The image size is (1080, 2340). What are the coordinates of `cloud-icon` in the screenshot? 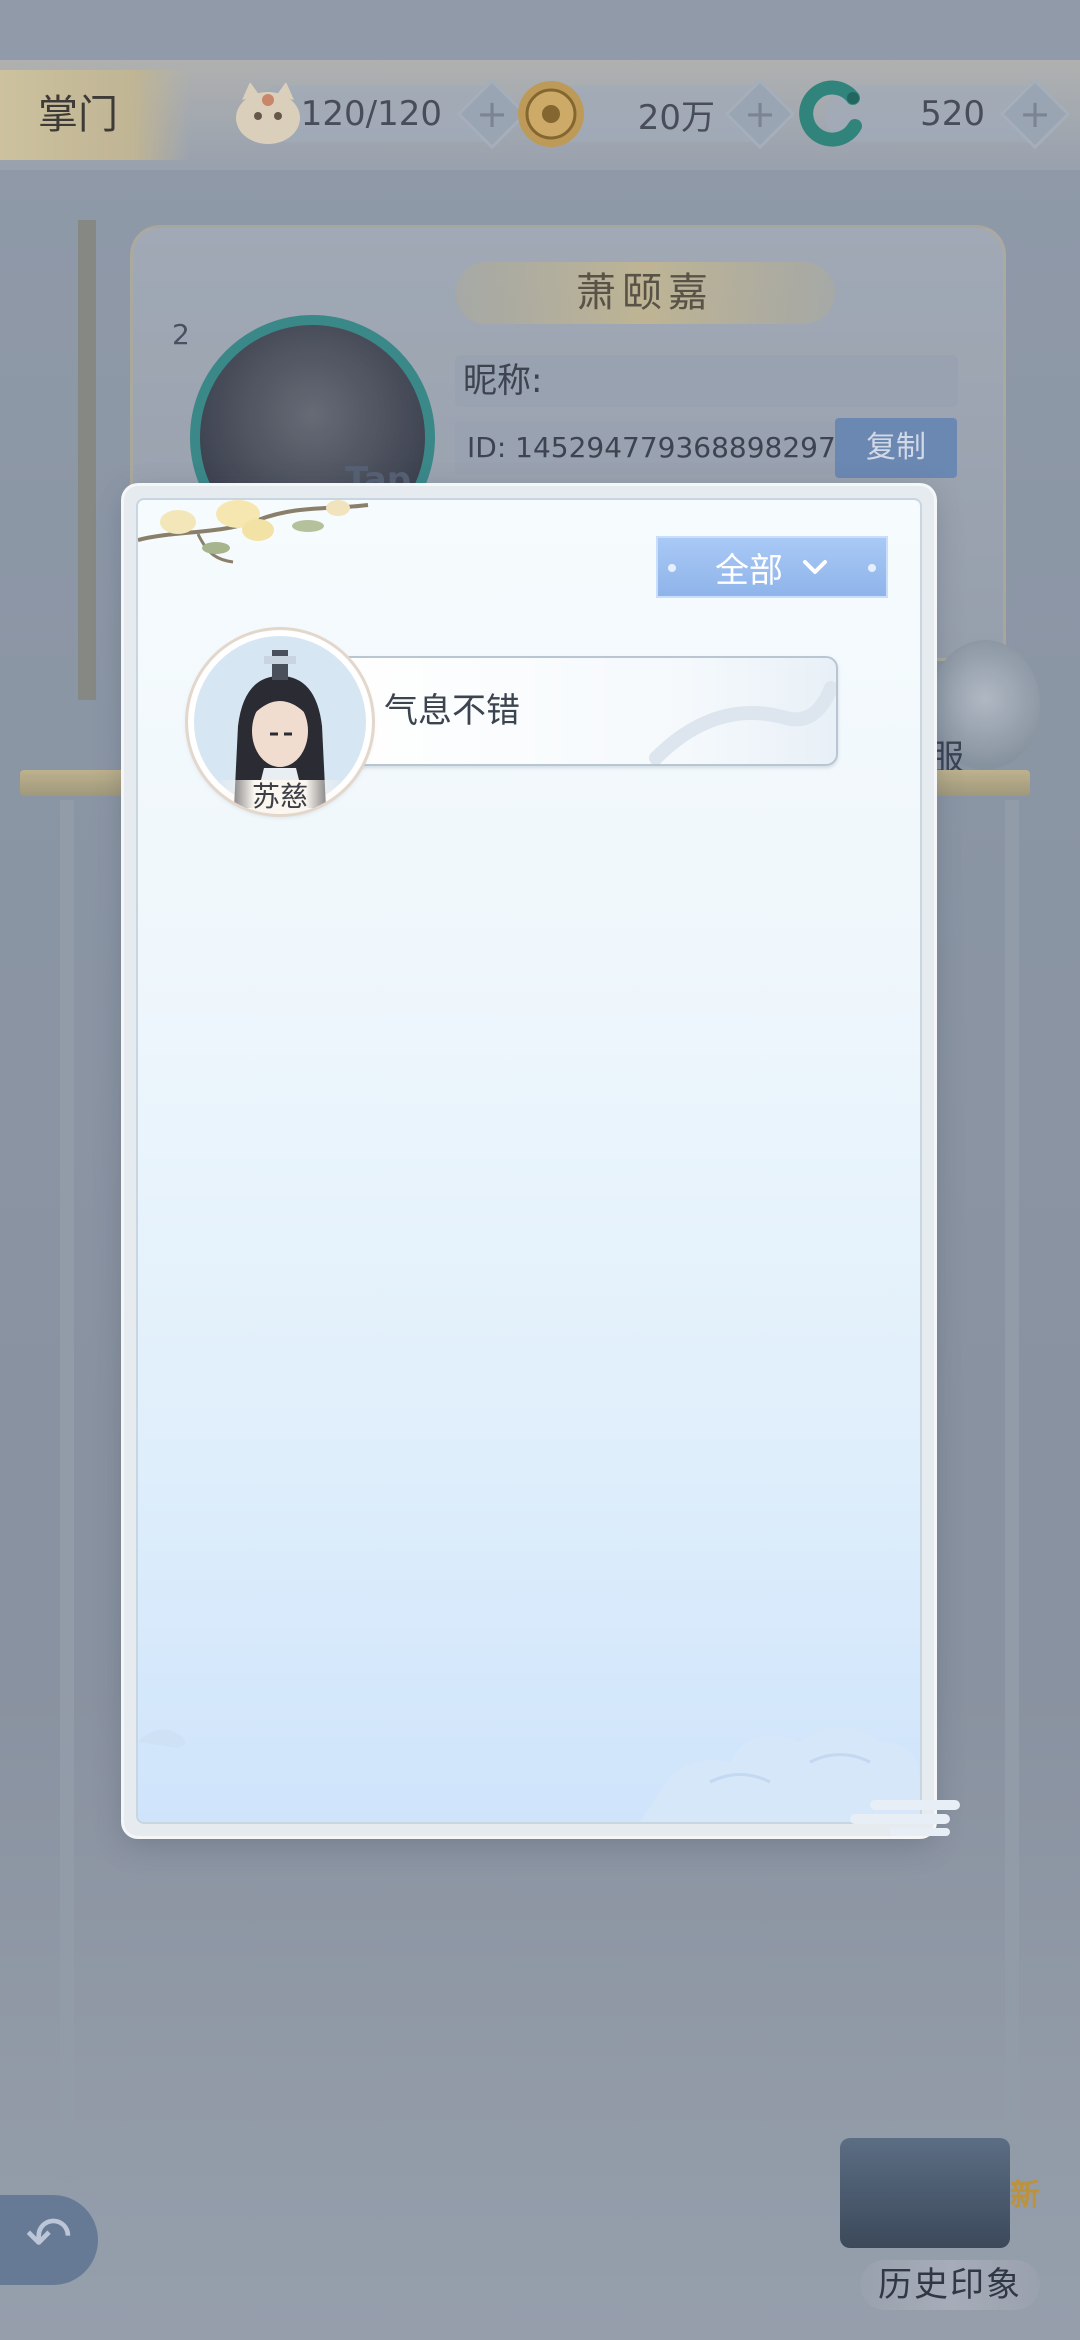 It's located at (162, 1738).